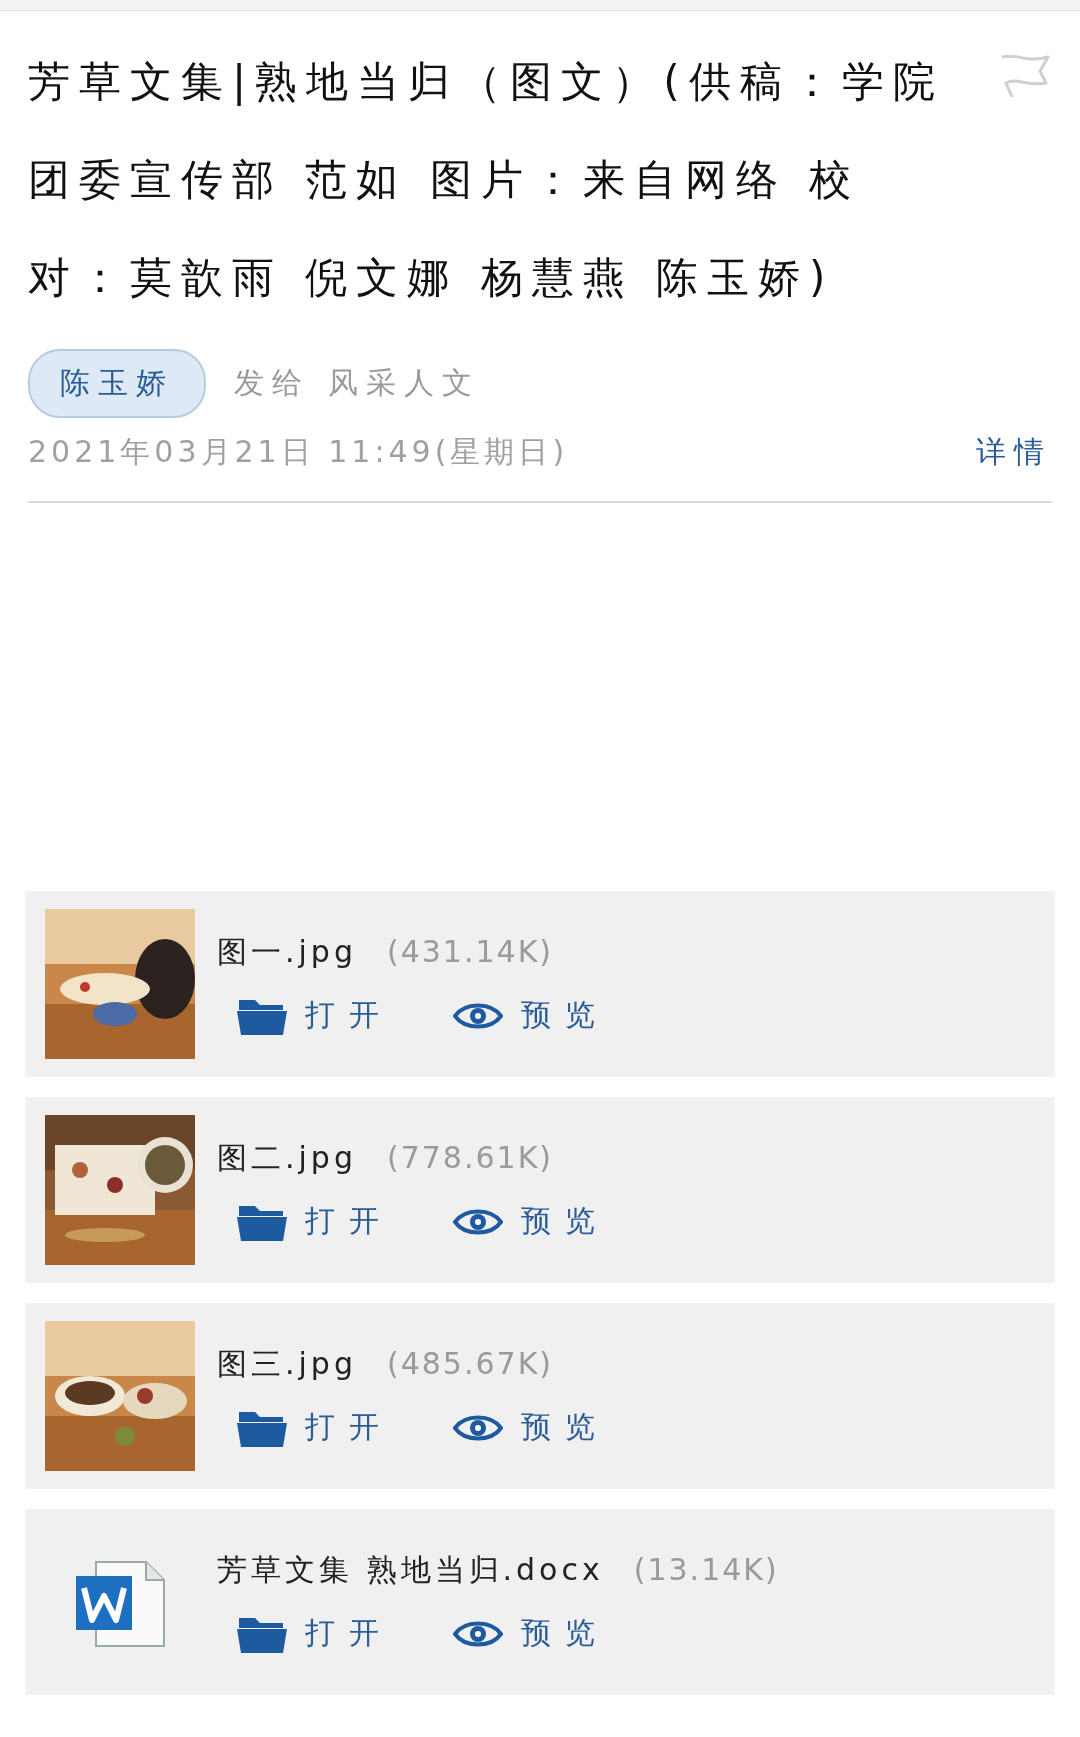 The height and width of the screenshot is (1737, 1080). Describe the element at coordinates (357, 383) in the screenshot. I see `recipient-text: 发给 风采人文` at that location.